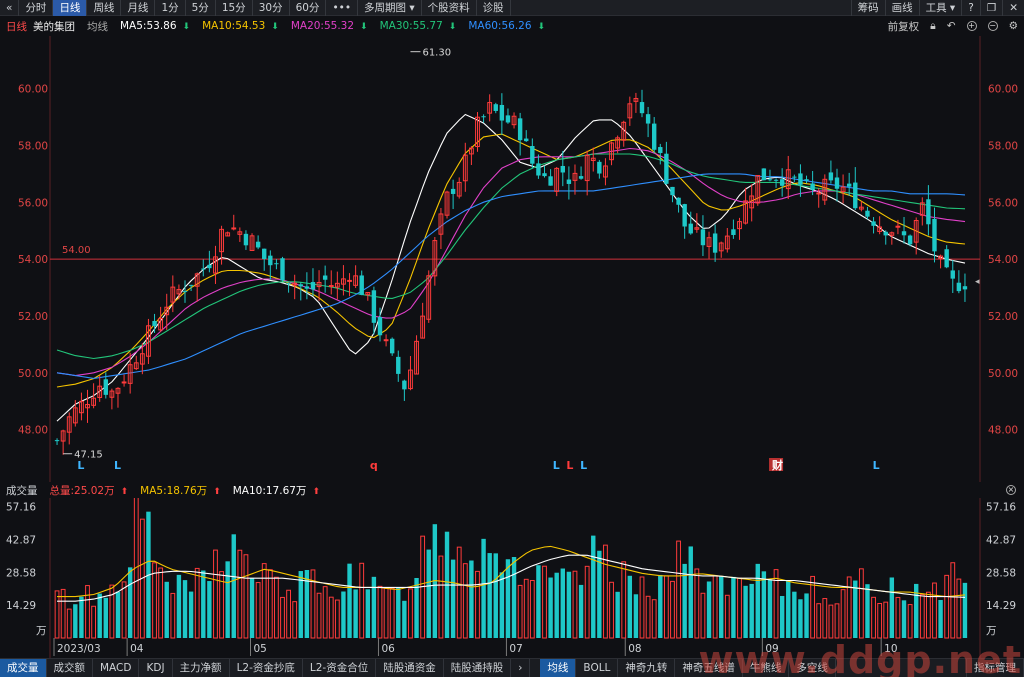 The height and width of the screenshot is (677, 1024). What do you see at coordinates (201, 668) in the screenshot?
I see `tab-main-net: 主力净额` at bounding box center [201, 668].